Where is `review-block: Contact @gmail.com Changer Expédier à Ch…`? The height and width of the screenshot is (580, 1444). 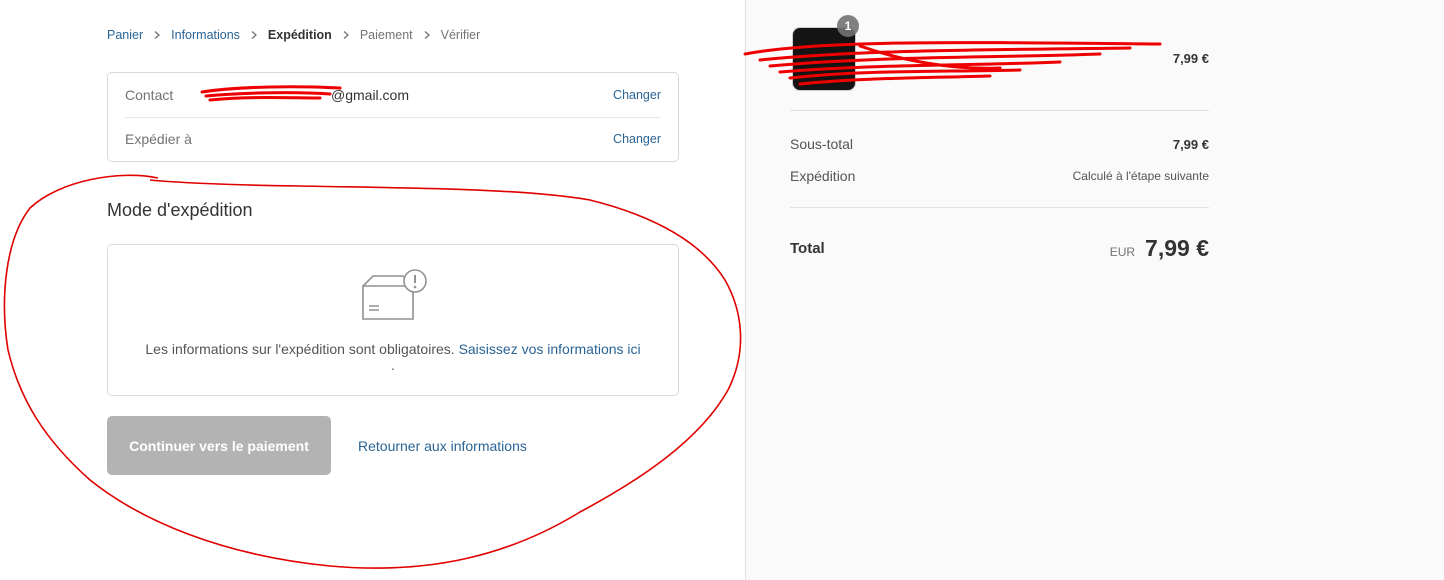
review-block: Contact @gmail.com Changer Expédier à Ch… is located at coordinates (393, 117).